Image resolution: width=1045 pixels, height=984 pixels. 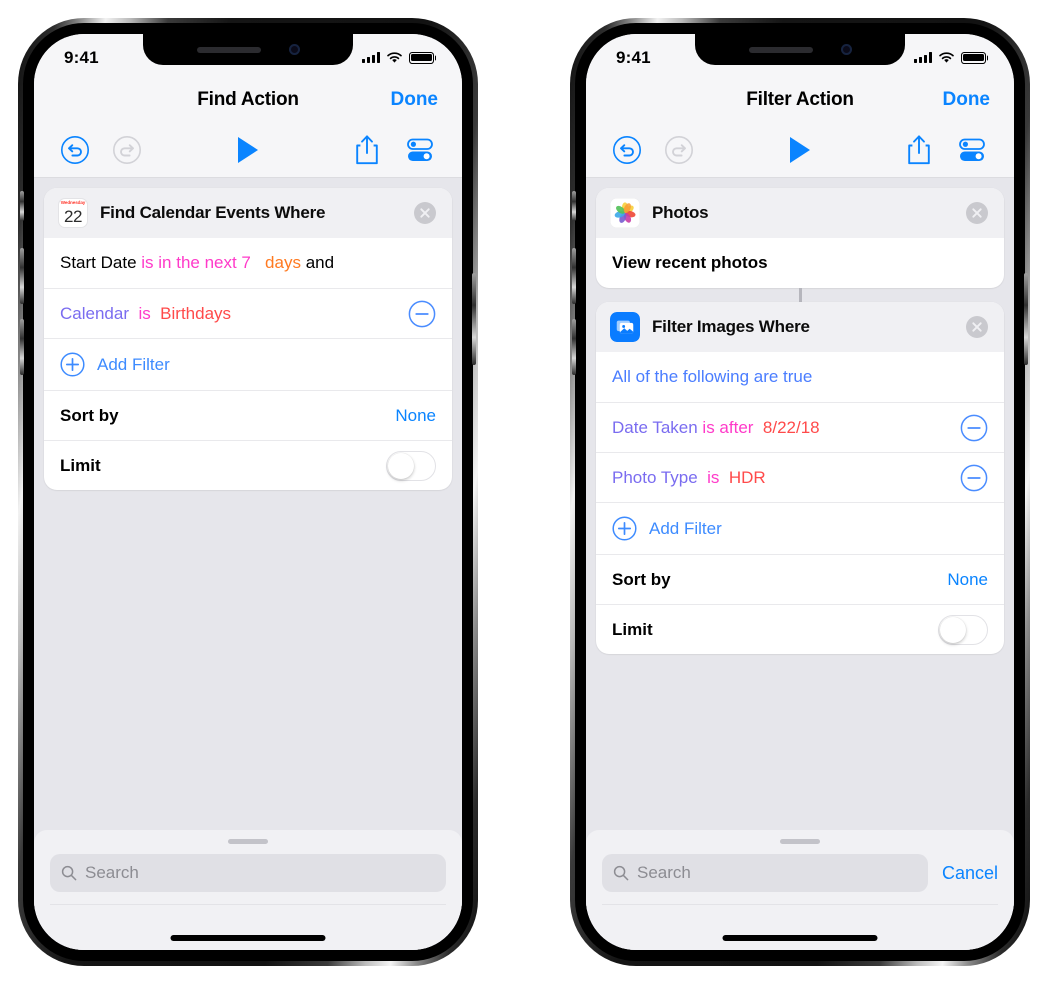 I want to click on photos-app-icon, so click(x=625, y=213).